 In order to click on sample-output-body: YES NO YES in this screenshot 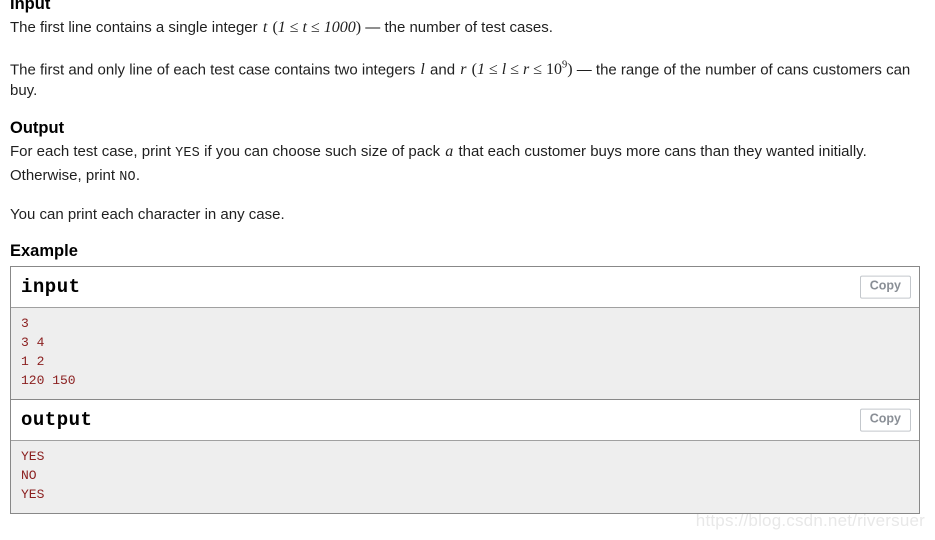, I will do `click(465, 476)`.